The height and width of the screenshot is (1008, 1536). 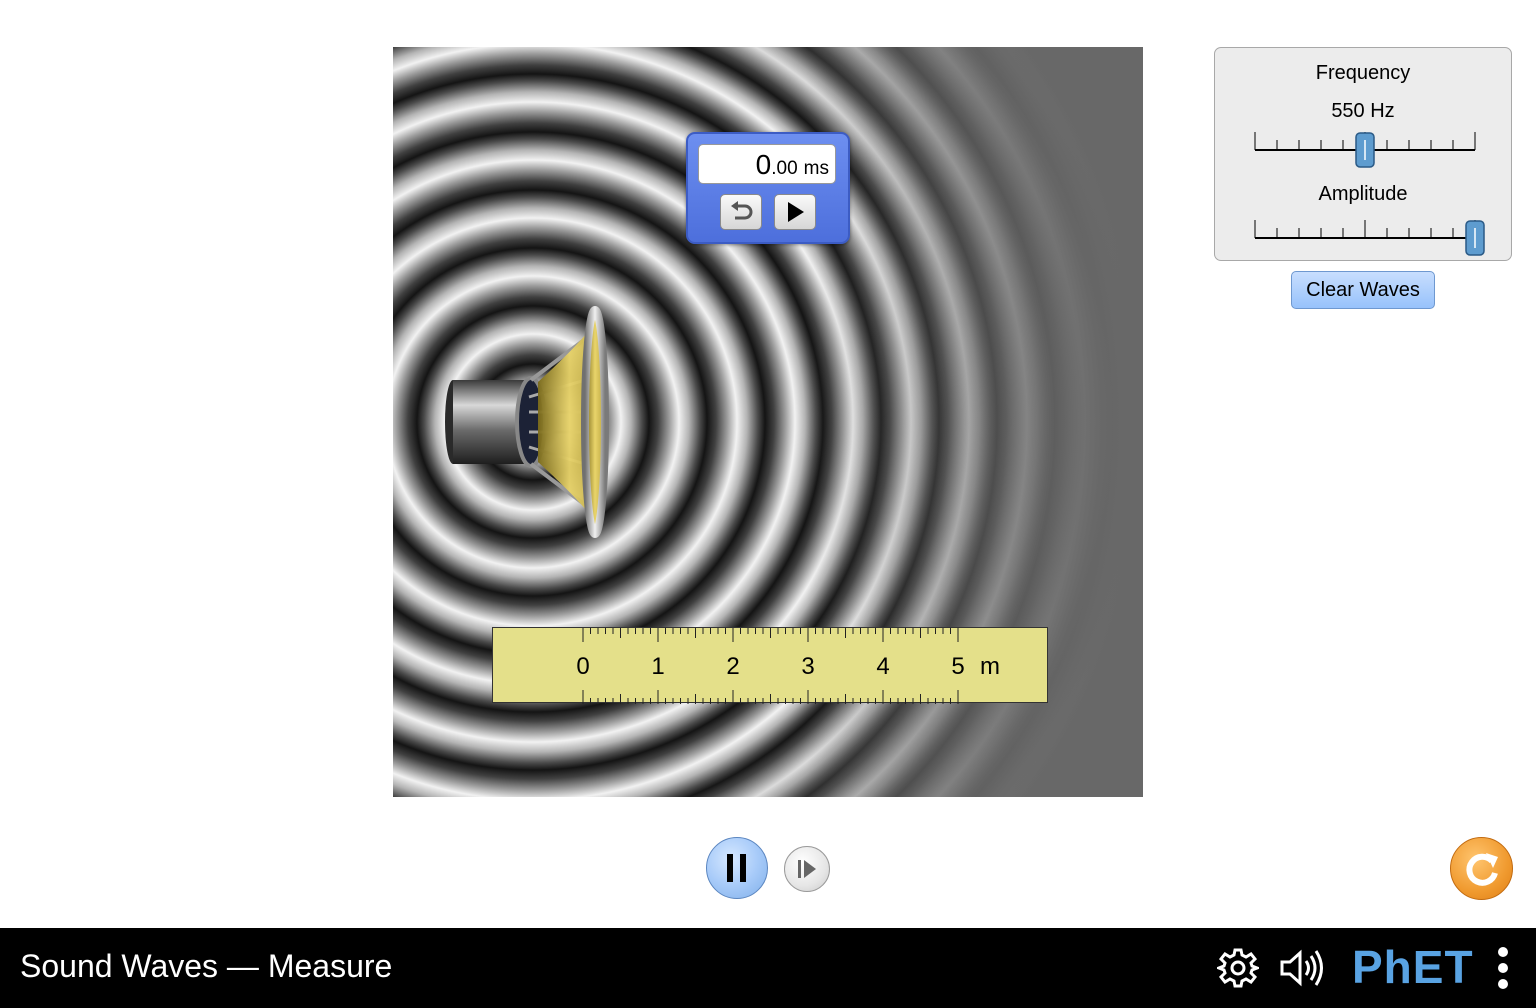 I want to click on stopwatch: 0.00 ms, so click(x=768, y=188).